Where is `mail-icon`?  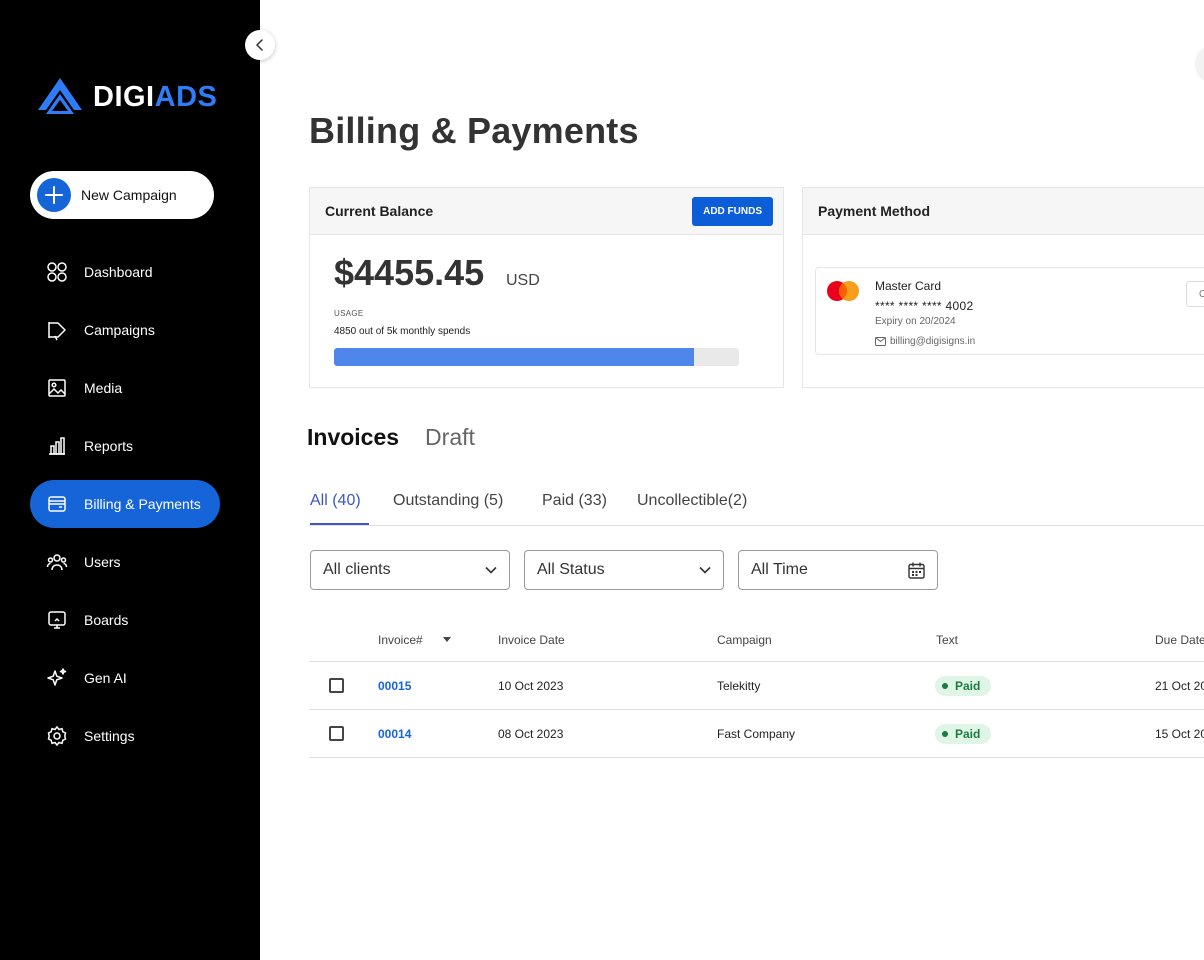
mail-icon is located at coordinates (880, 341).